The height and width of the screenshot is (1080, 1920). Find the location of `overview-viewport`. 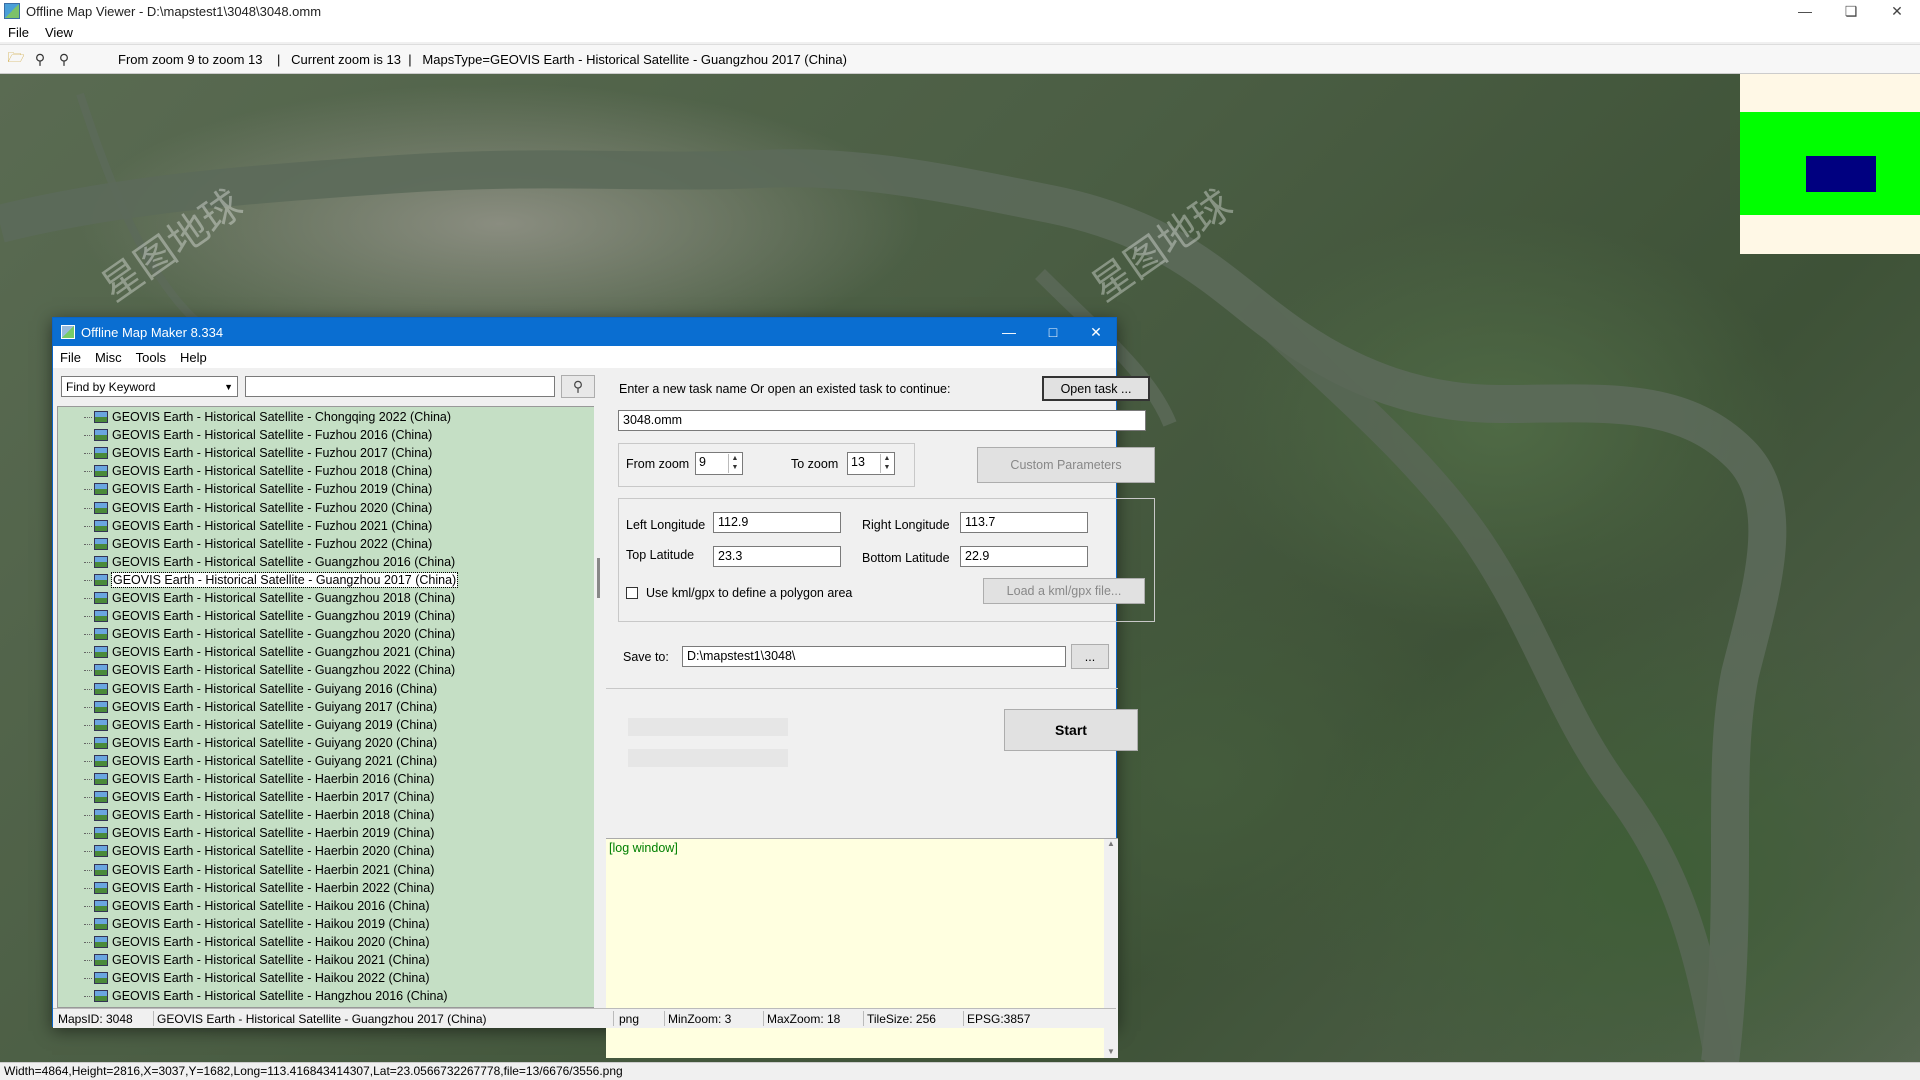

overview-viewport is located at coordinates (1841, 174).